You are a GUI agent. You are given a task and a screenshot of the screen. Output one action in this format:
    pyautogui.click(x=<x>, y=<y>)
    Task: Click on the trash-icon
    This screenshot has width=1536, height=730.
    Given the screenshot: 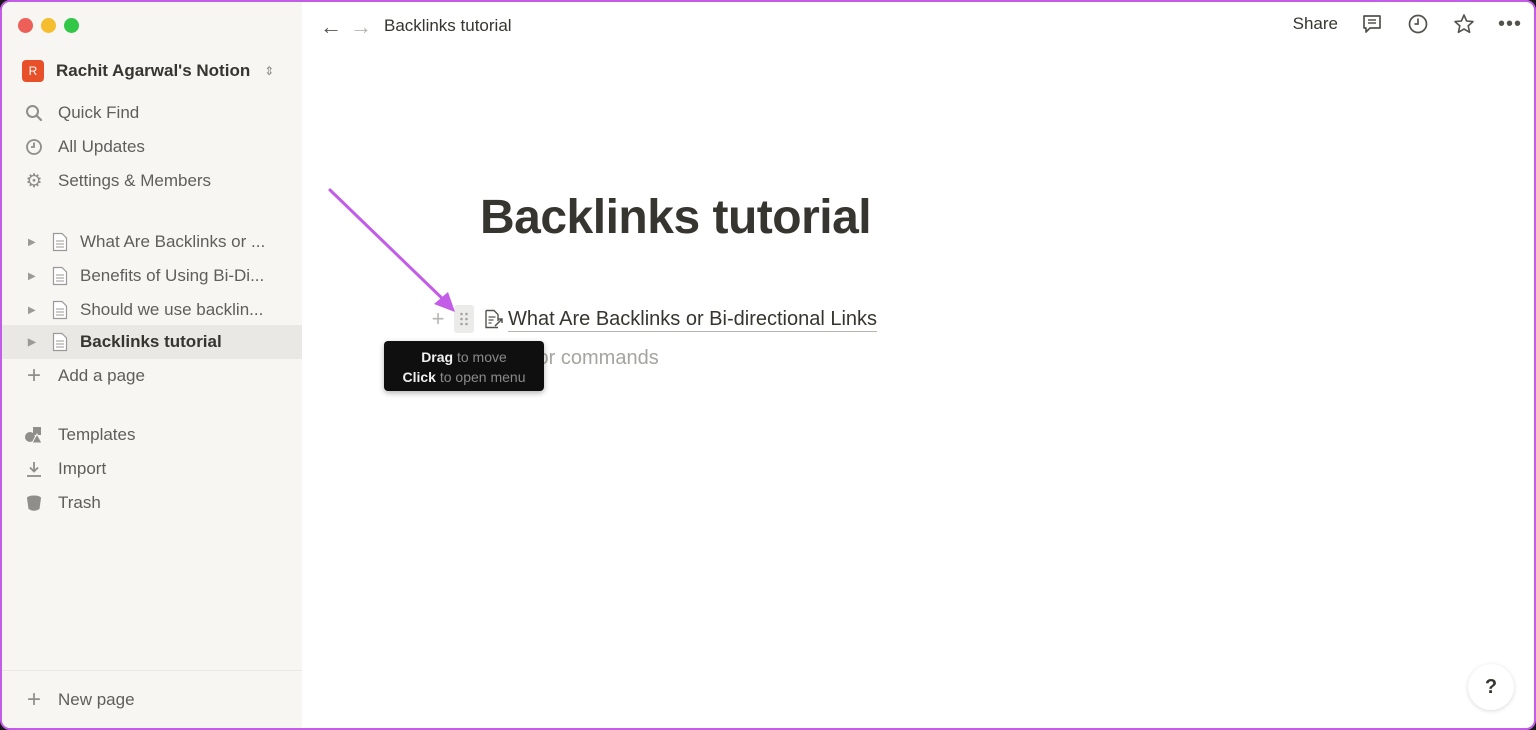 What is the action you would take?
    pyautogui.click(x=34, y=503)
    